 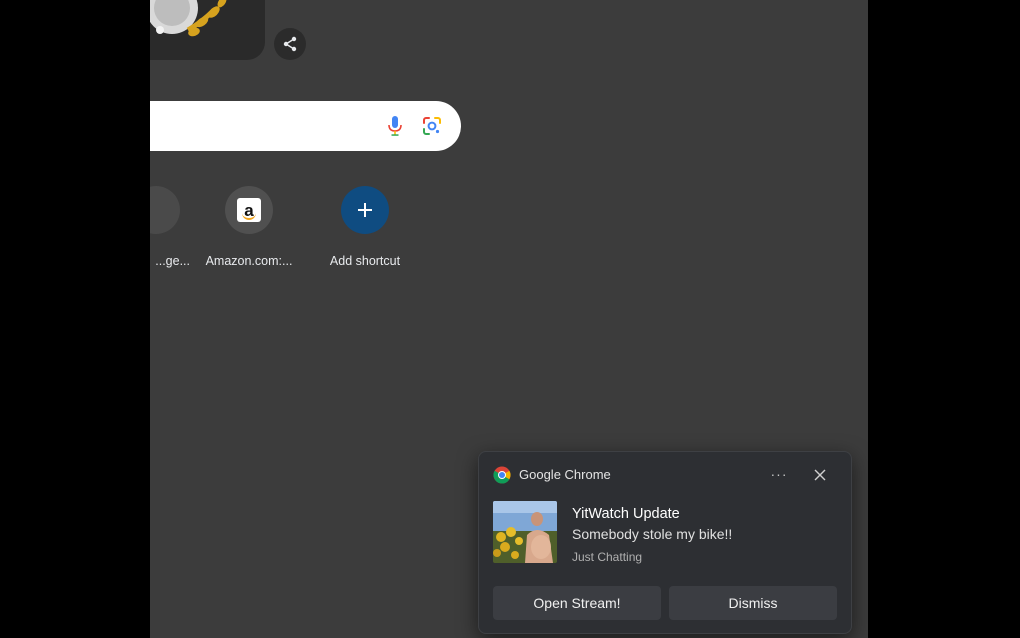 I want to click on notification-app-name: Google Chrome, so click(x=565, y=474).